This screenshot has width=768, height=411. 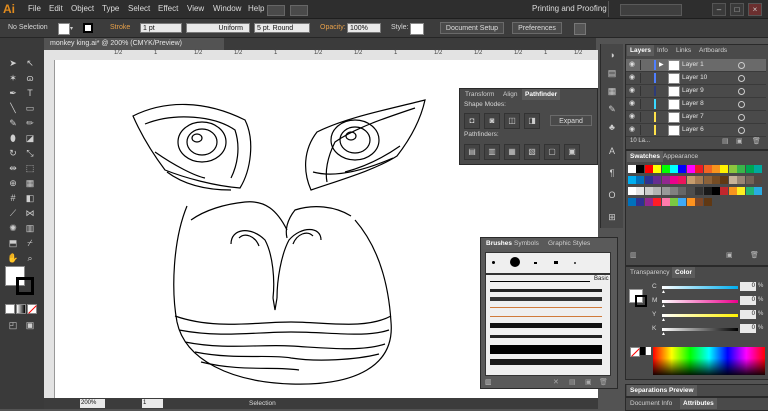 I want to click on brush-libraries-icon: ▥, so click(x=488, y=382).